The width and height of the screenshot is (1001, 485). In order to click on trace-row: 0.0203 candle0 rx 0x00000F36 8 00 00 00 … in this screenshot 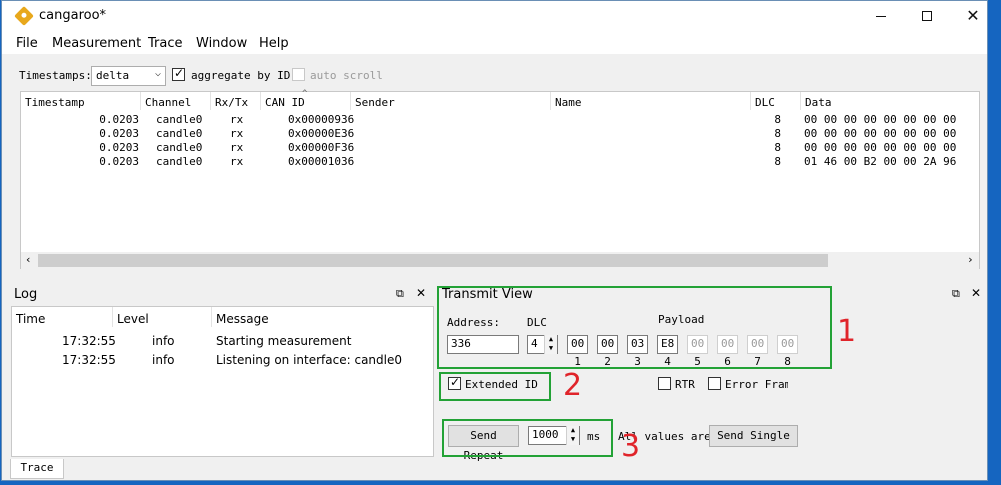, I will do `click(500, 148)`.